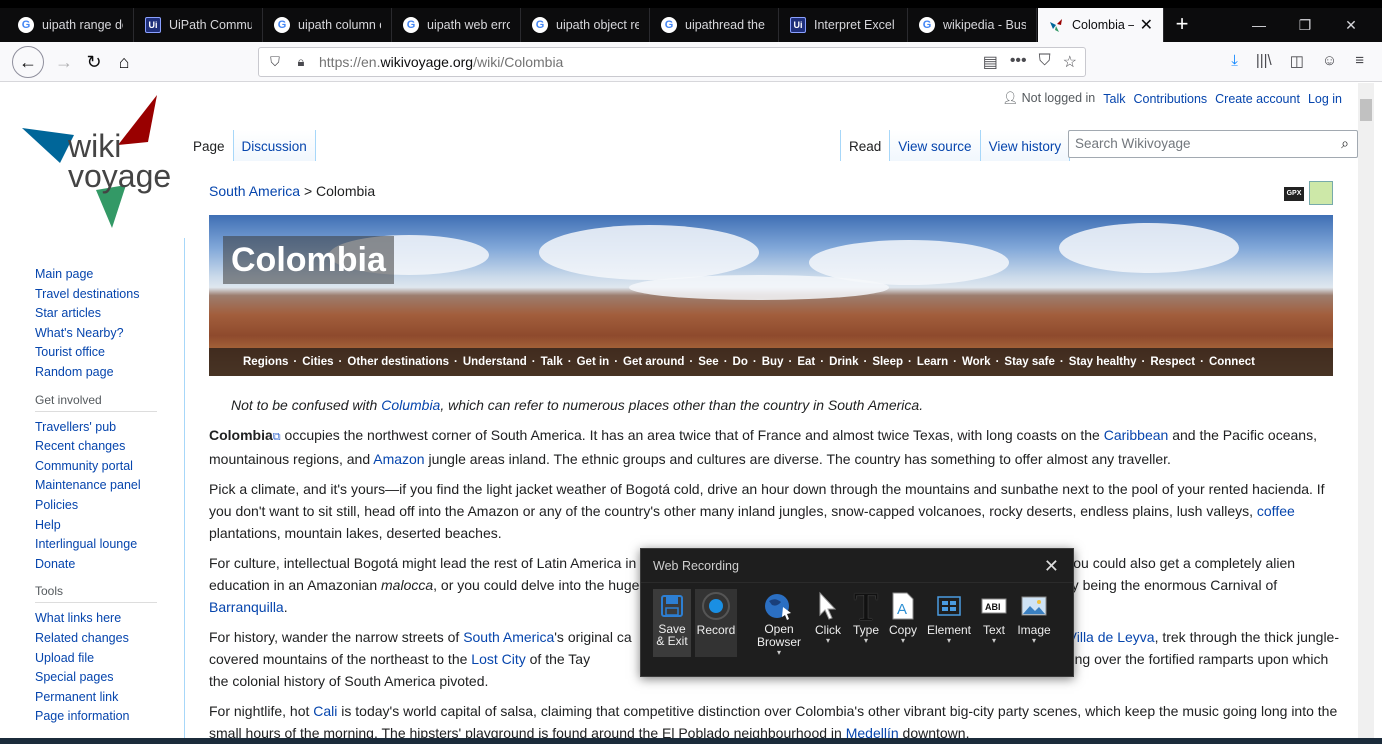 Image resolution: width=1382 pixels, height=744 pixels. I want to click on article-link: Amazon, so click(398, 459).